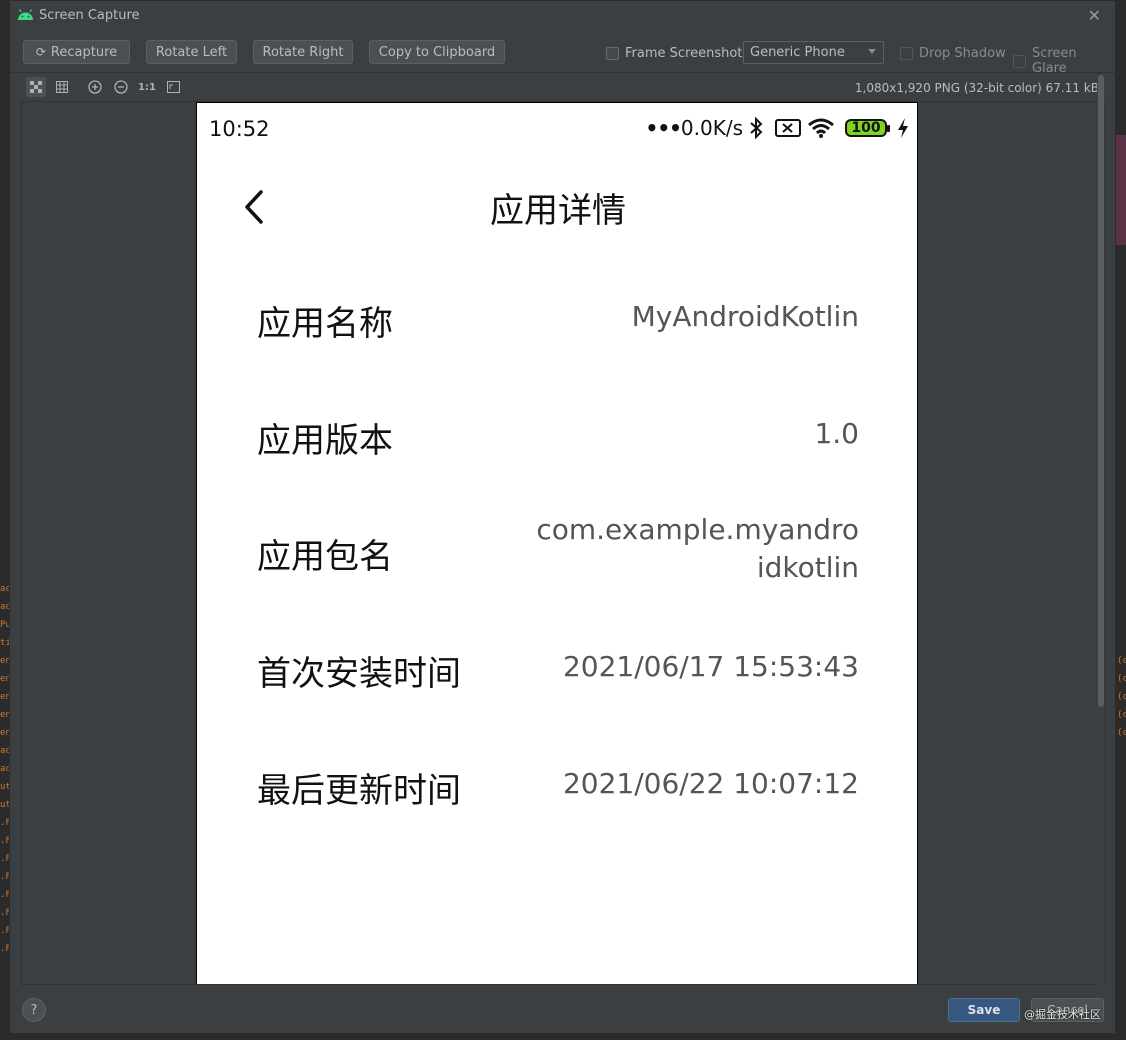 The height and width of the screenshot is (1040, 1126). What do you see at coordinates (40, 52) in the screenshot?
I see `refresh-icon: ⟳` at bounding box center [40, 52].